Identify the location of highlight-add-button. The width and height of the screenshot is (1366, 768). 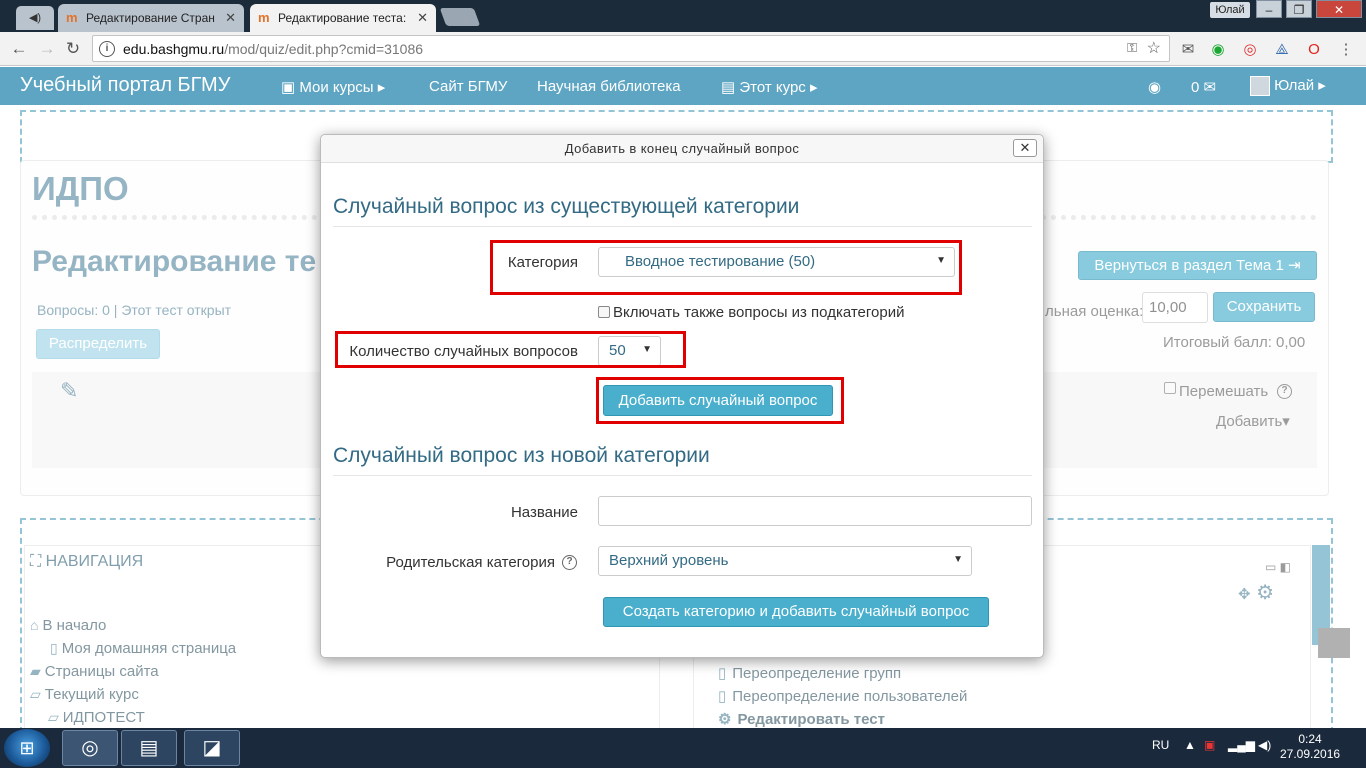
(720, 400).